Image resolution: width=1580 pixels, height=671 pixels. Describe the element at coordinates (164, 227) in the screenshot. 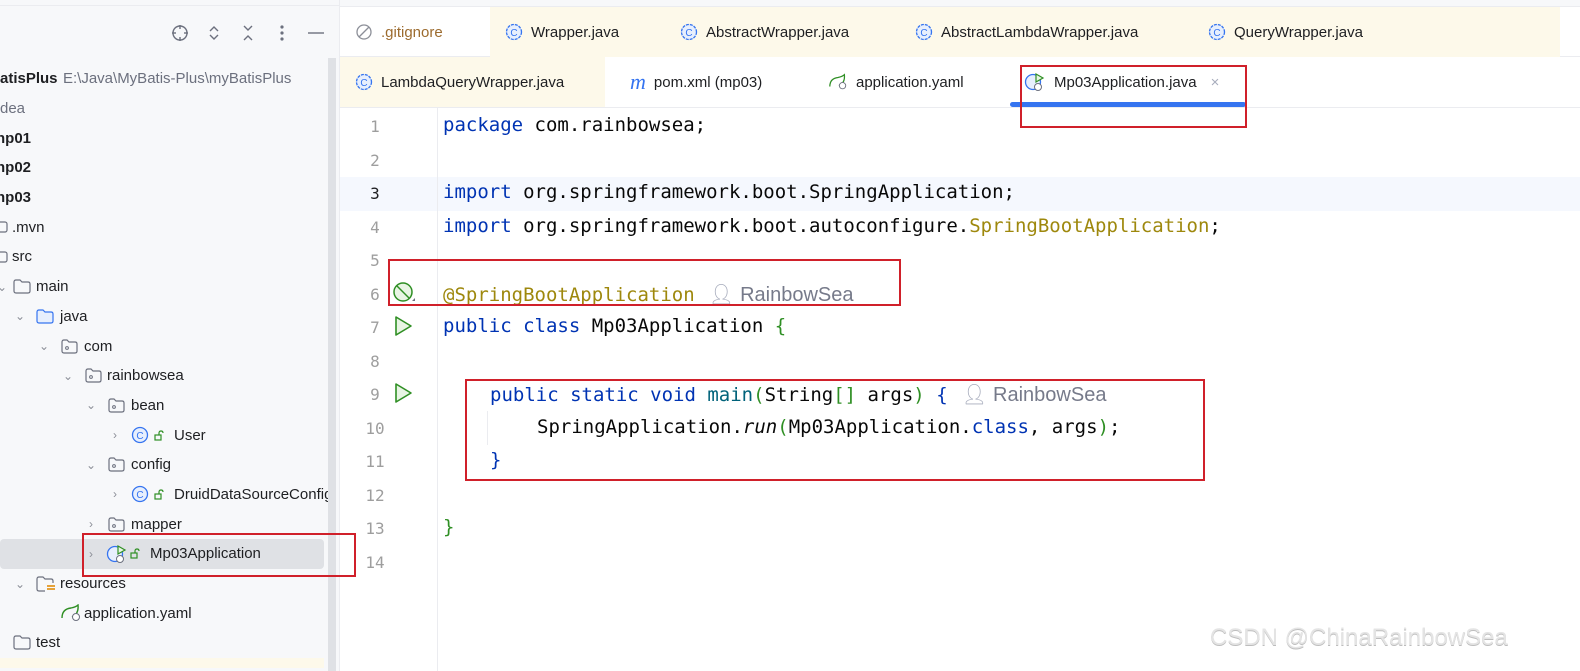

I see `tree-item-mvn: .mvn` at that location.